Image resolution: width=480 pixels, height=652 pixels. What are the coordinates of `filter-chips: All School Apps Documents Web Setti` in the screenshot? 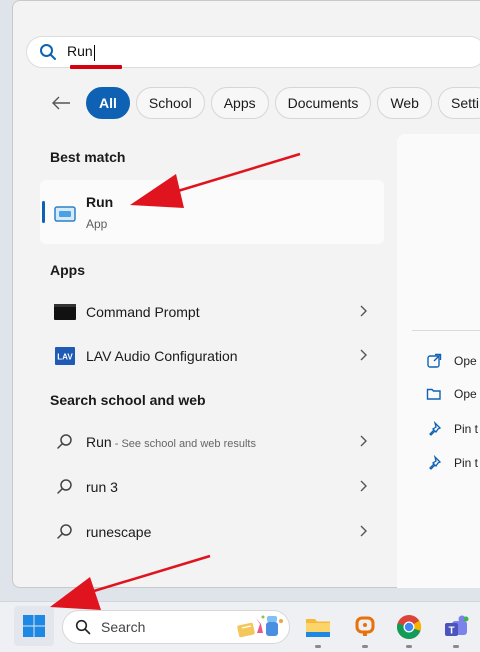 It's located at (283, 103).